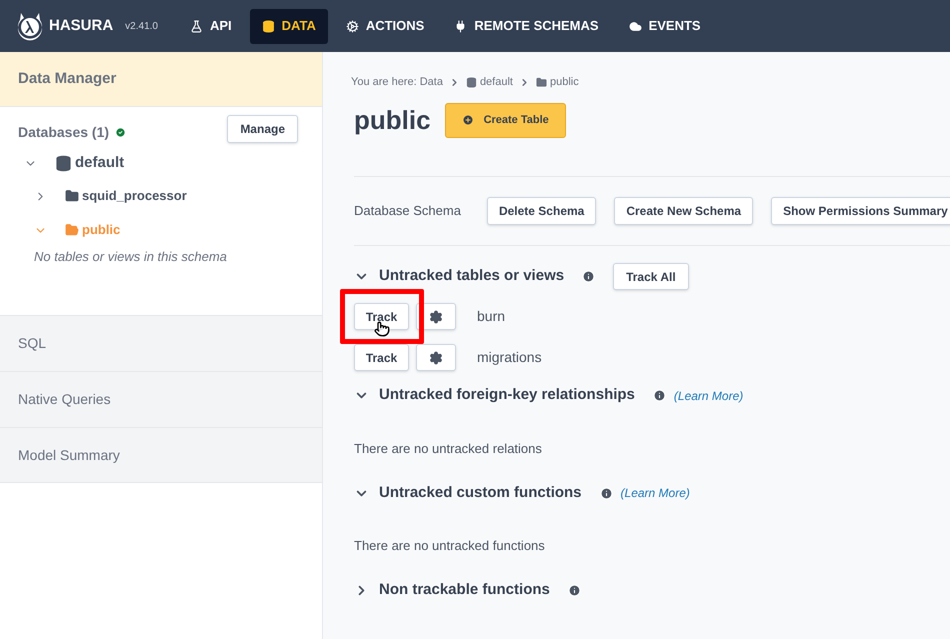 The width and height of the screenshot is (950, 639). Describe the element at coordinates (392, 120) in the screenshot. I see `page-title: public` at that location.